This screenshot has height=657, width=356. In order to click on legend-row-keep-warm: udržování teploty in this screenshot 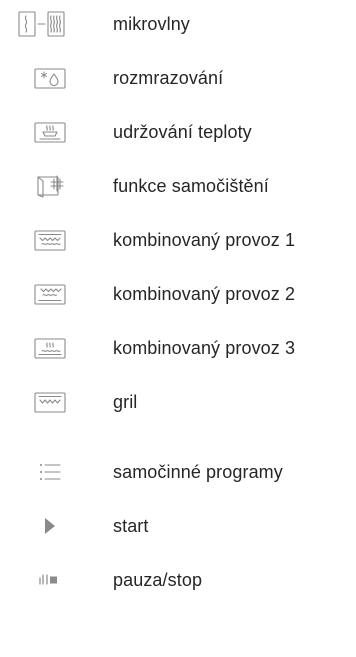, I will do `click(178, 132)`.